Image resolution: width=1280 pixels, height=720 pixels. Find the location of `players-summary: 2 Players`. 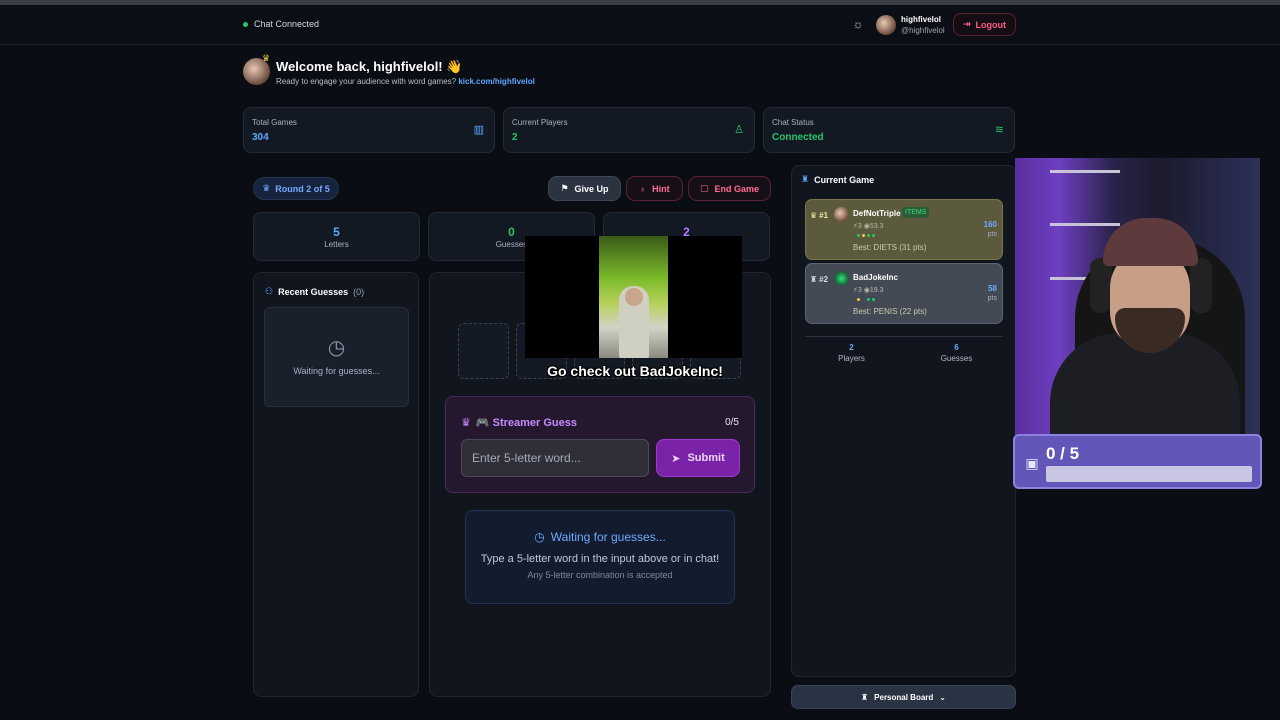

players-summary: 2 Players is located at coordinates (851, 353).